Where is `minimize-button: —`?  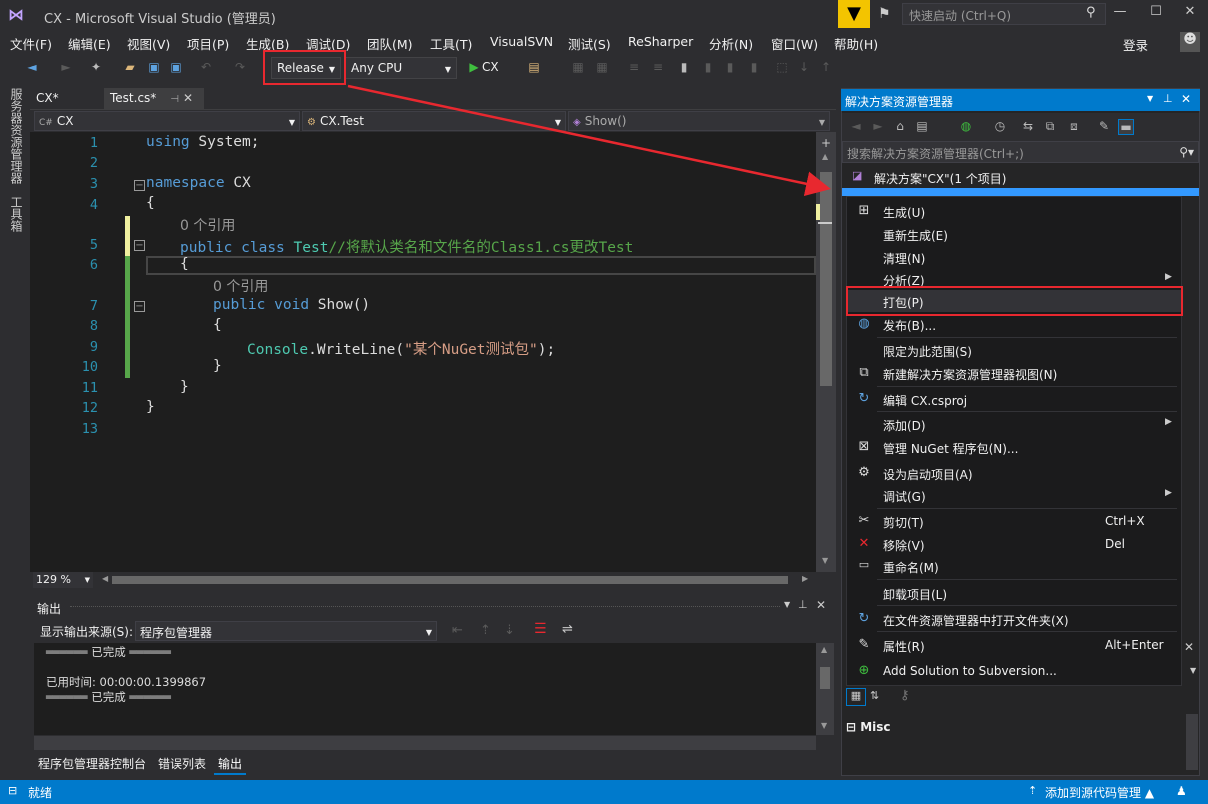 minimize-button: — is located at coordinates (1120, 14).